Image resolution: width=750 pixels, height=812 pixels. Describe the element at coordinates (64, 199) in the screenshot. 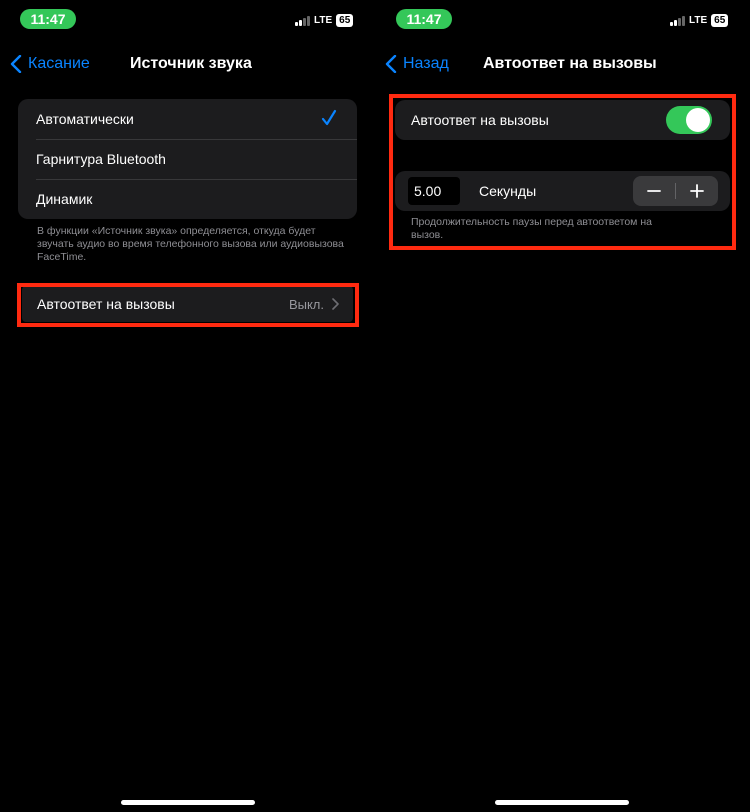

I see `option-label: Динамик` at that location.